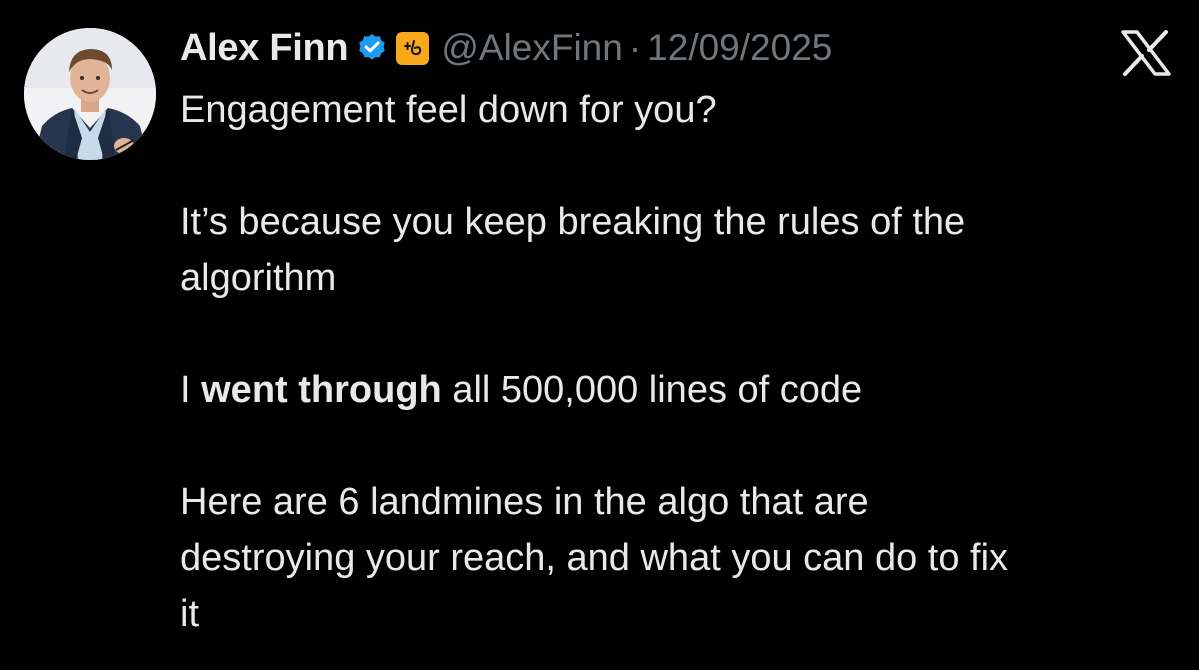  Describe the element at coordinates (652, 390) in the screenshot. I see `tweet-text-segment: all 500,000 lines of code` at that location.